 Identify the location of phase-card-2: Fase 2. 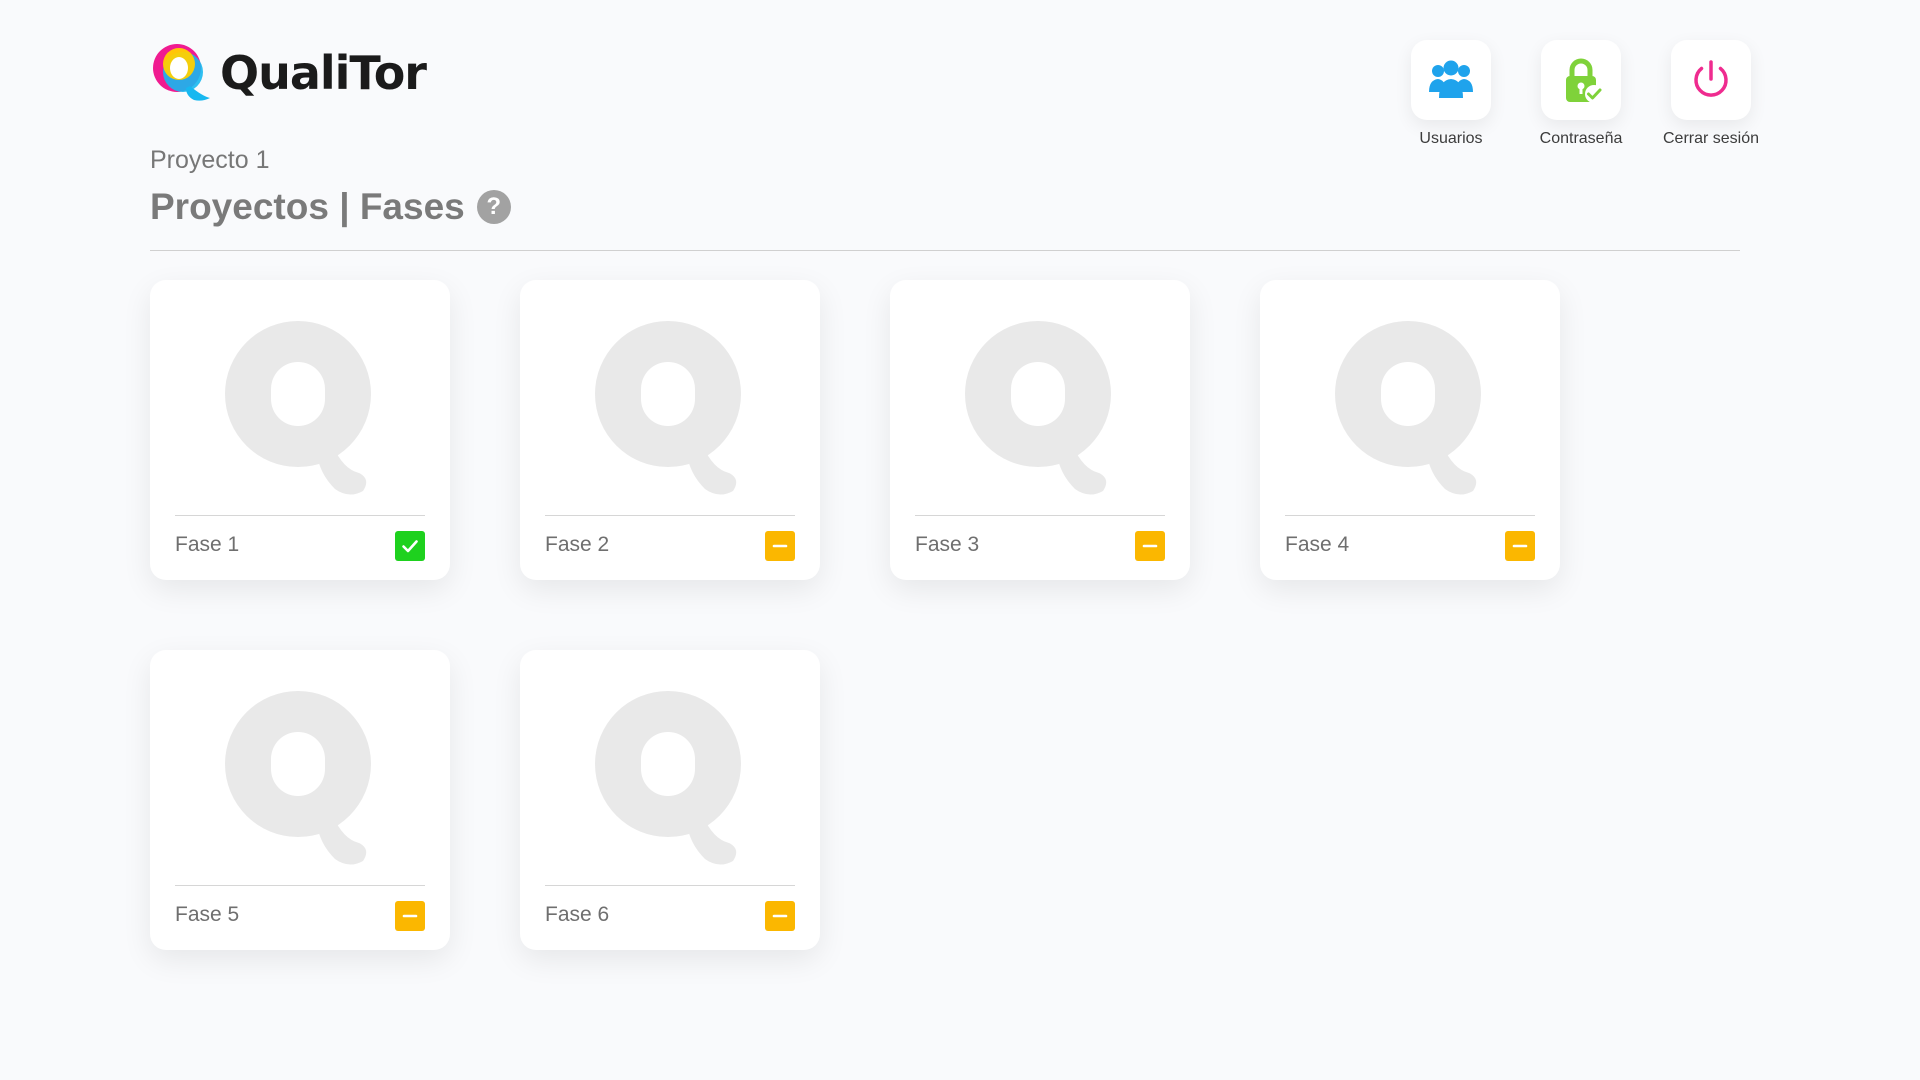
(670, 430).